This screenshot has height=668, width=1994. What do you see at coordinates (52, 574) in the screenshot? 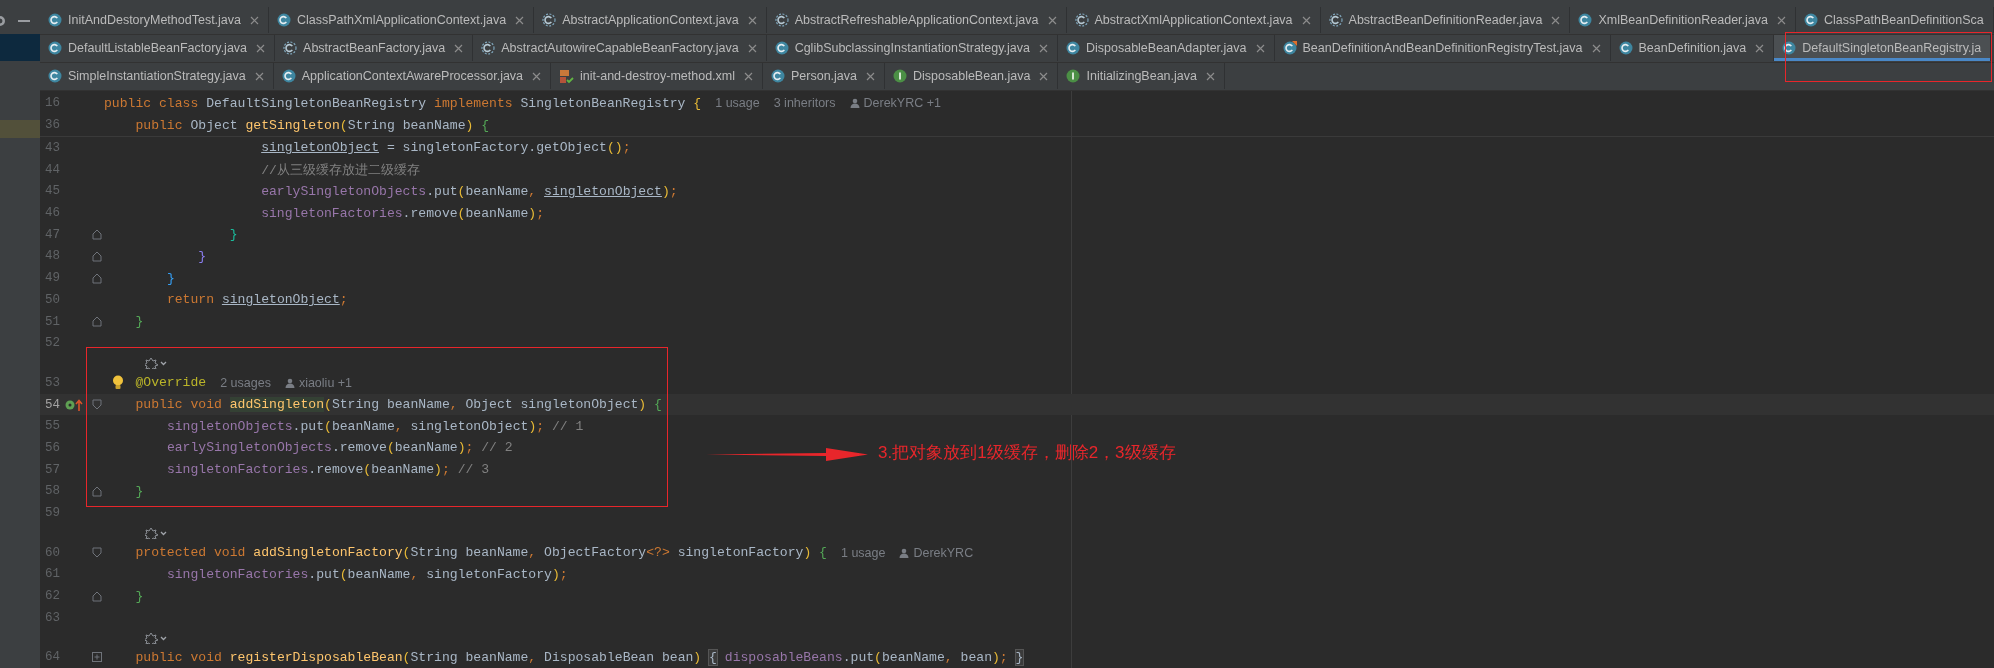
I see `line-number: 61` at bounding box center [52, 574].